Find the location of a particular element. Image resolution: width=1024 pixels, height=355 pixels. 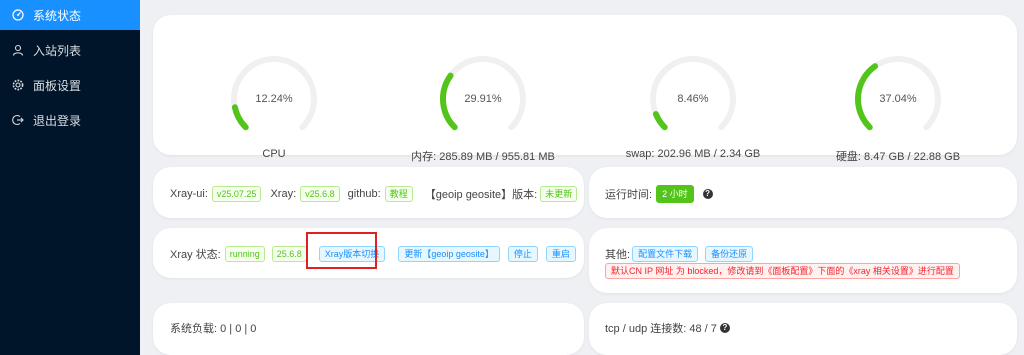

xrayui-version-tag: v25.07.25 is located at coordinates (236, 194).